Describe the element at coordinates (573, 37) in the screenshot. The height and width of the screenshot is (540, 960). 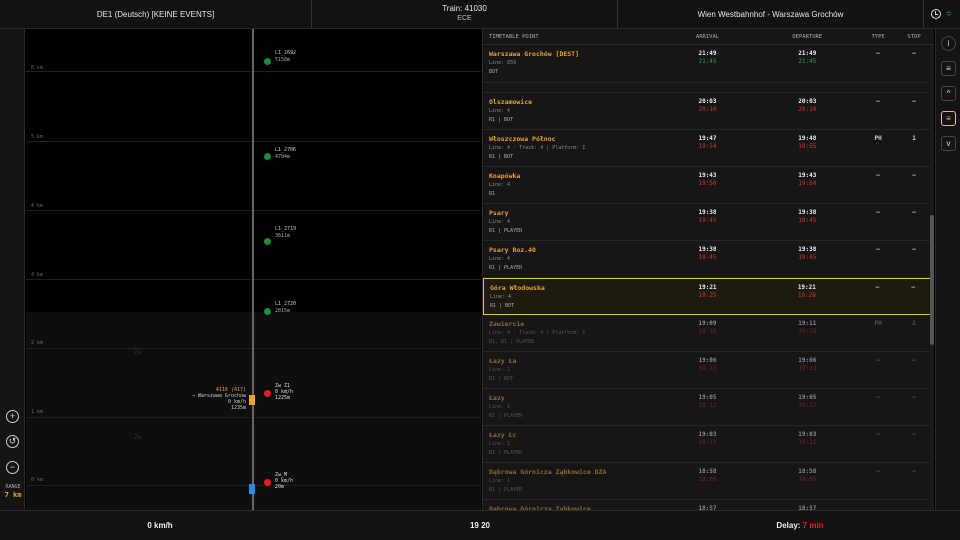
I see `header-point: TIMETABLE POINT` at that location.